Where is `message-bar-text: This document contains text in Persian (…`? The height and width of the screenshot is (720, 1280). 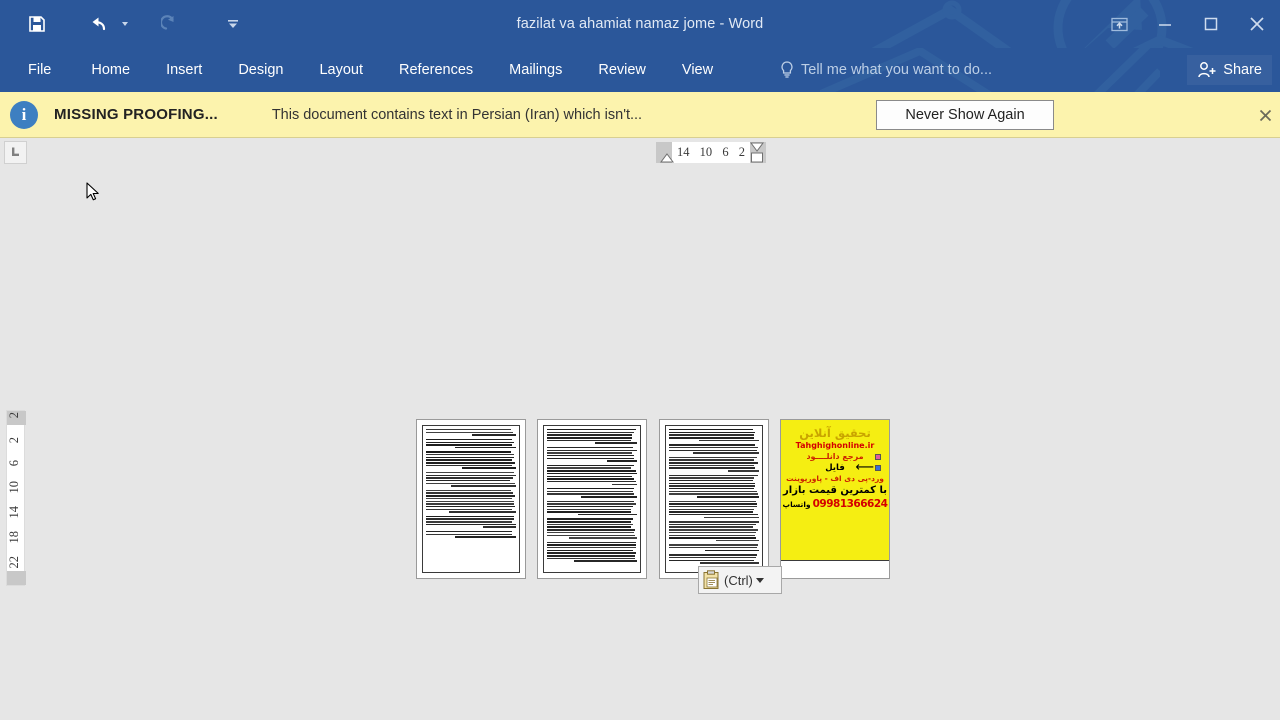 message-bar-text: This document contains text in Persian (… is located at coordinates (457, 114).